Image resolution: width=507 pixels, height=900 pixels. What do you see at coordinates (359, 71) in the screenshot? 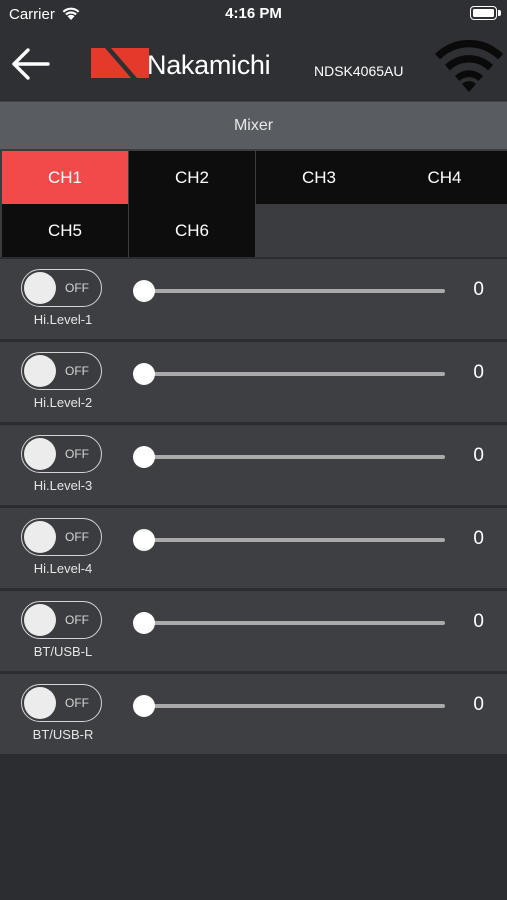
I see `device-id: NDSK4065AU` at bounding box center [359, 71].